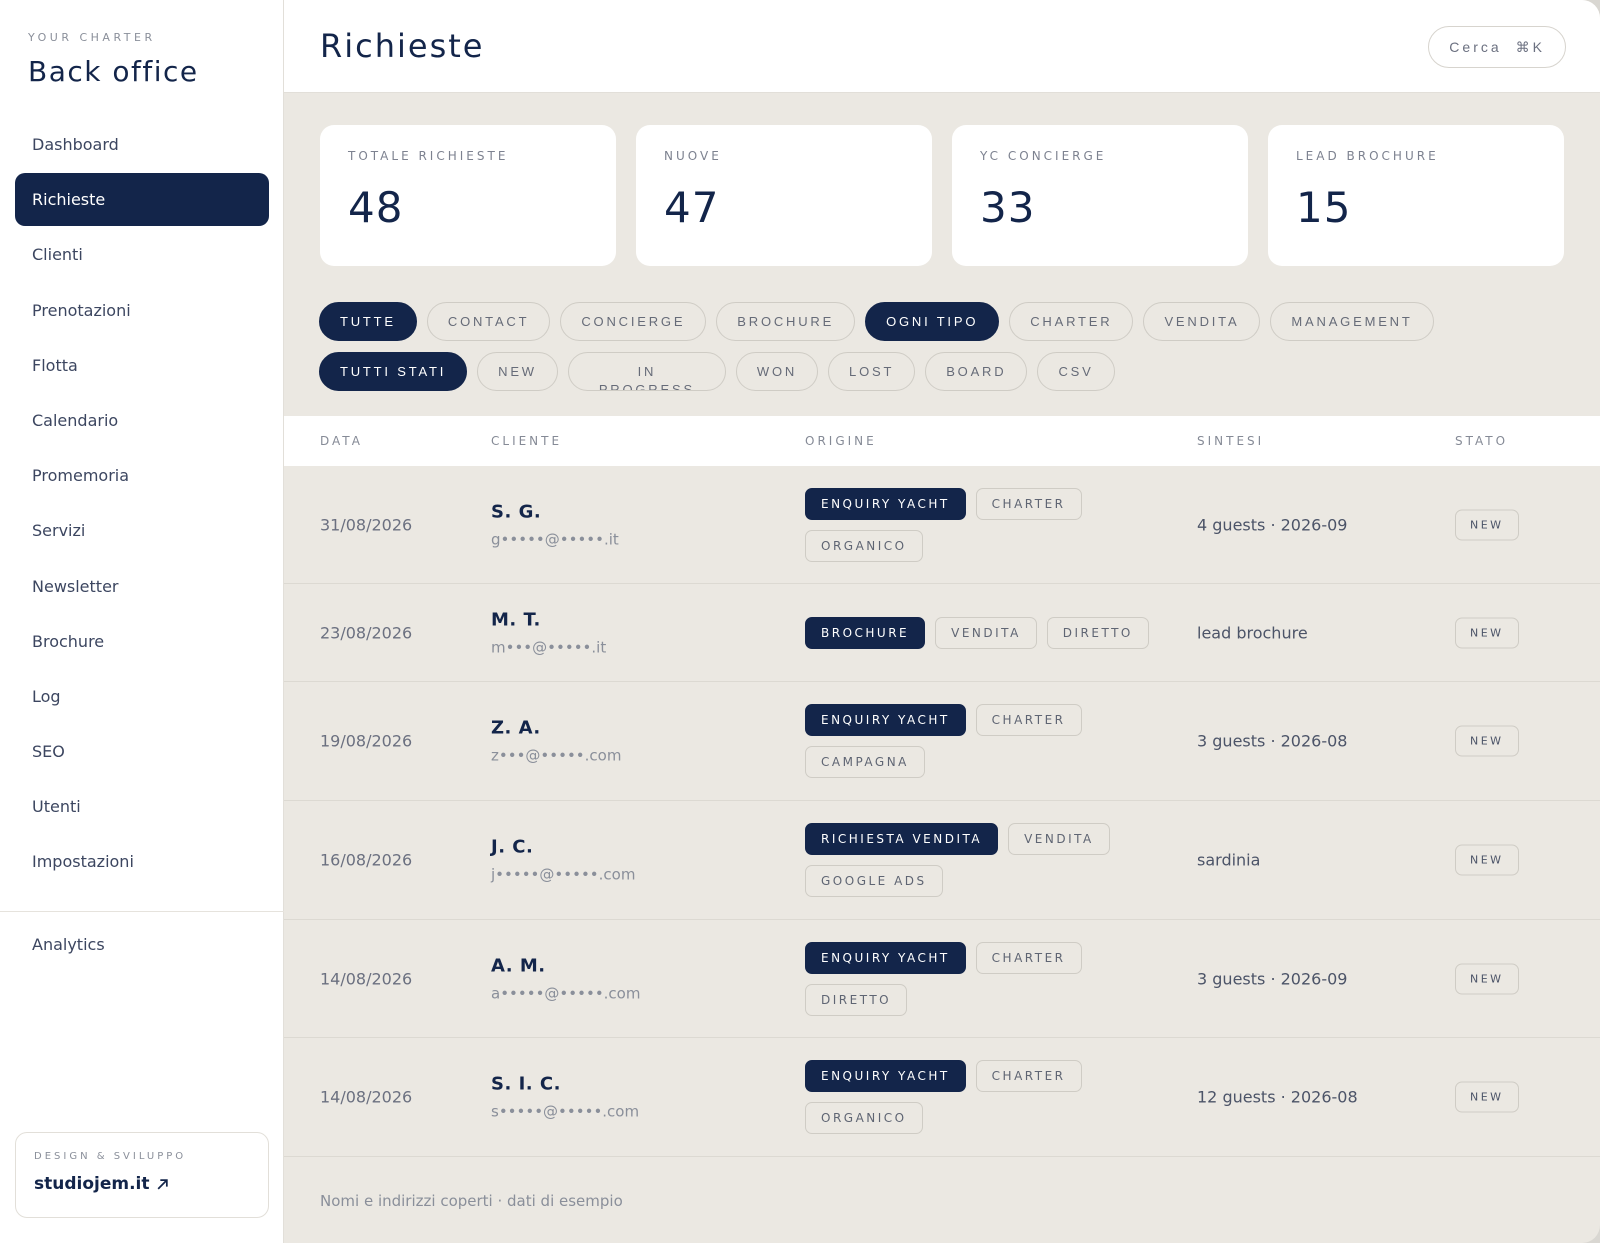 The image size is (1600, 1243). I want to click on filter-chip-csv: CSV, so click(1076, 371).